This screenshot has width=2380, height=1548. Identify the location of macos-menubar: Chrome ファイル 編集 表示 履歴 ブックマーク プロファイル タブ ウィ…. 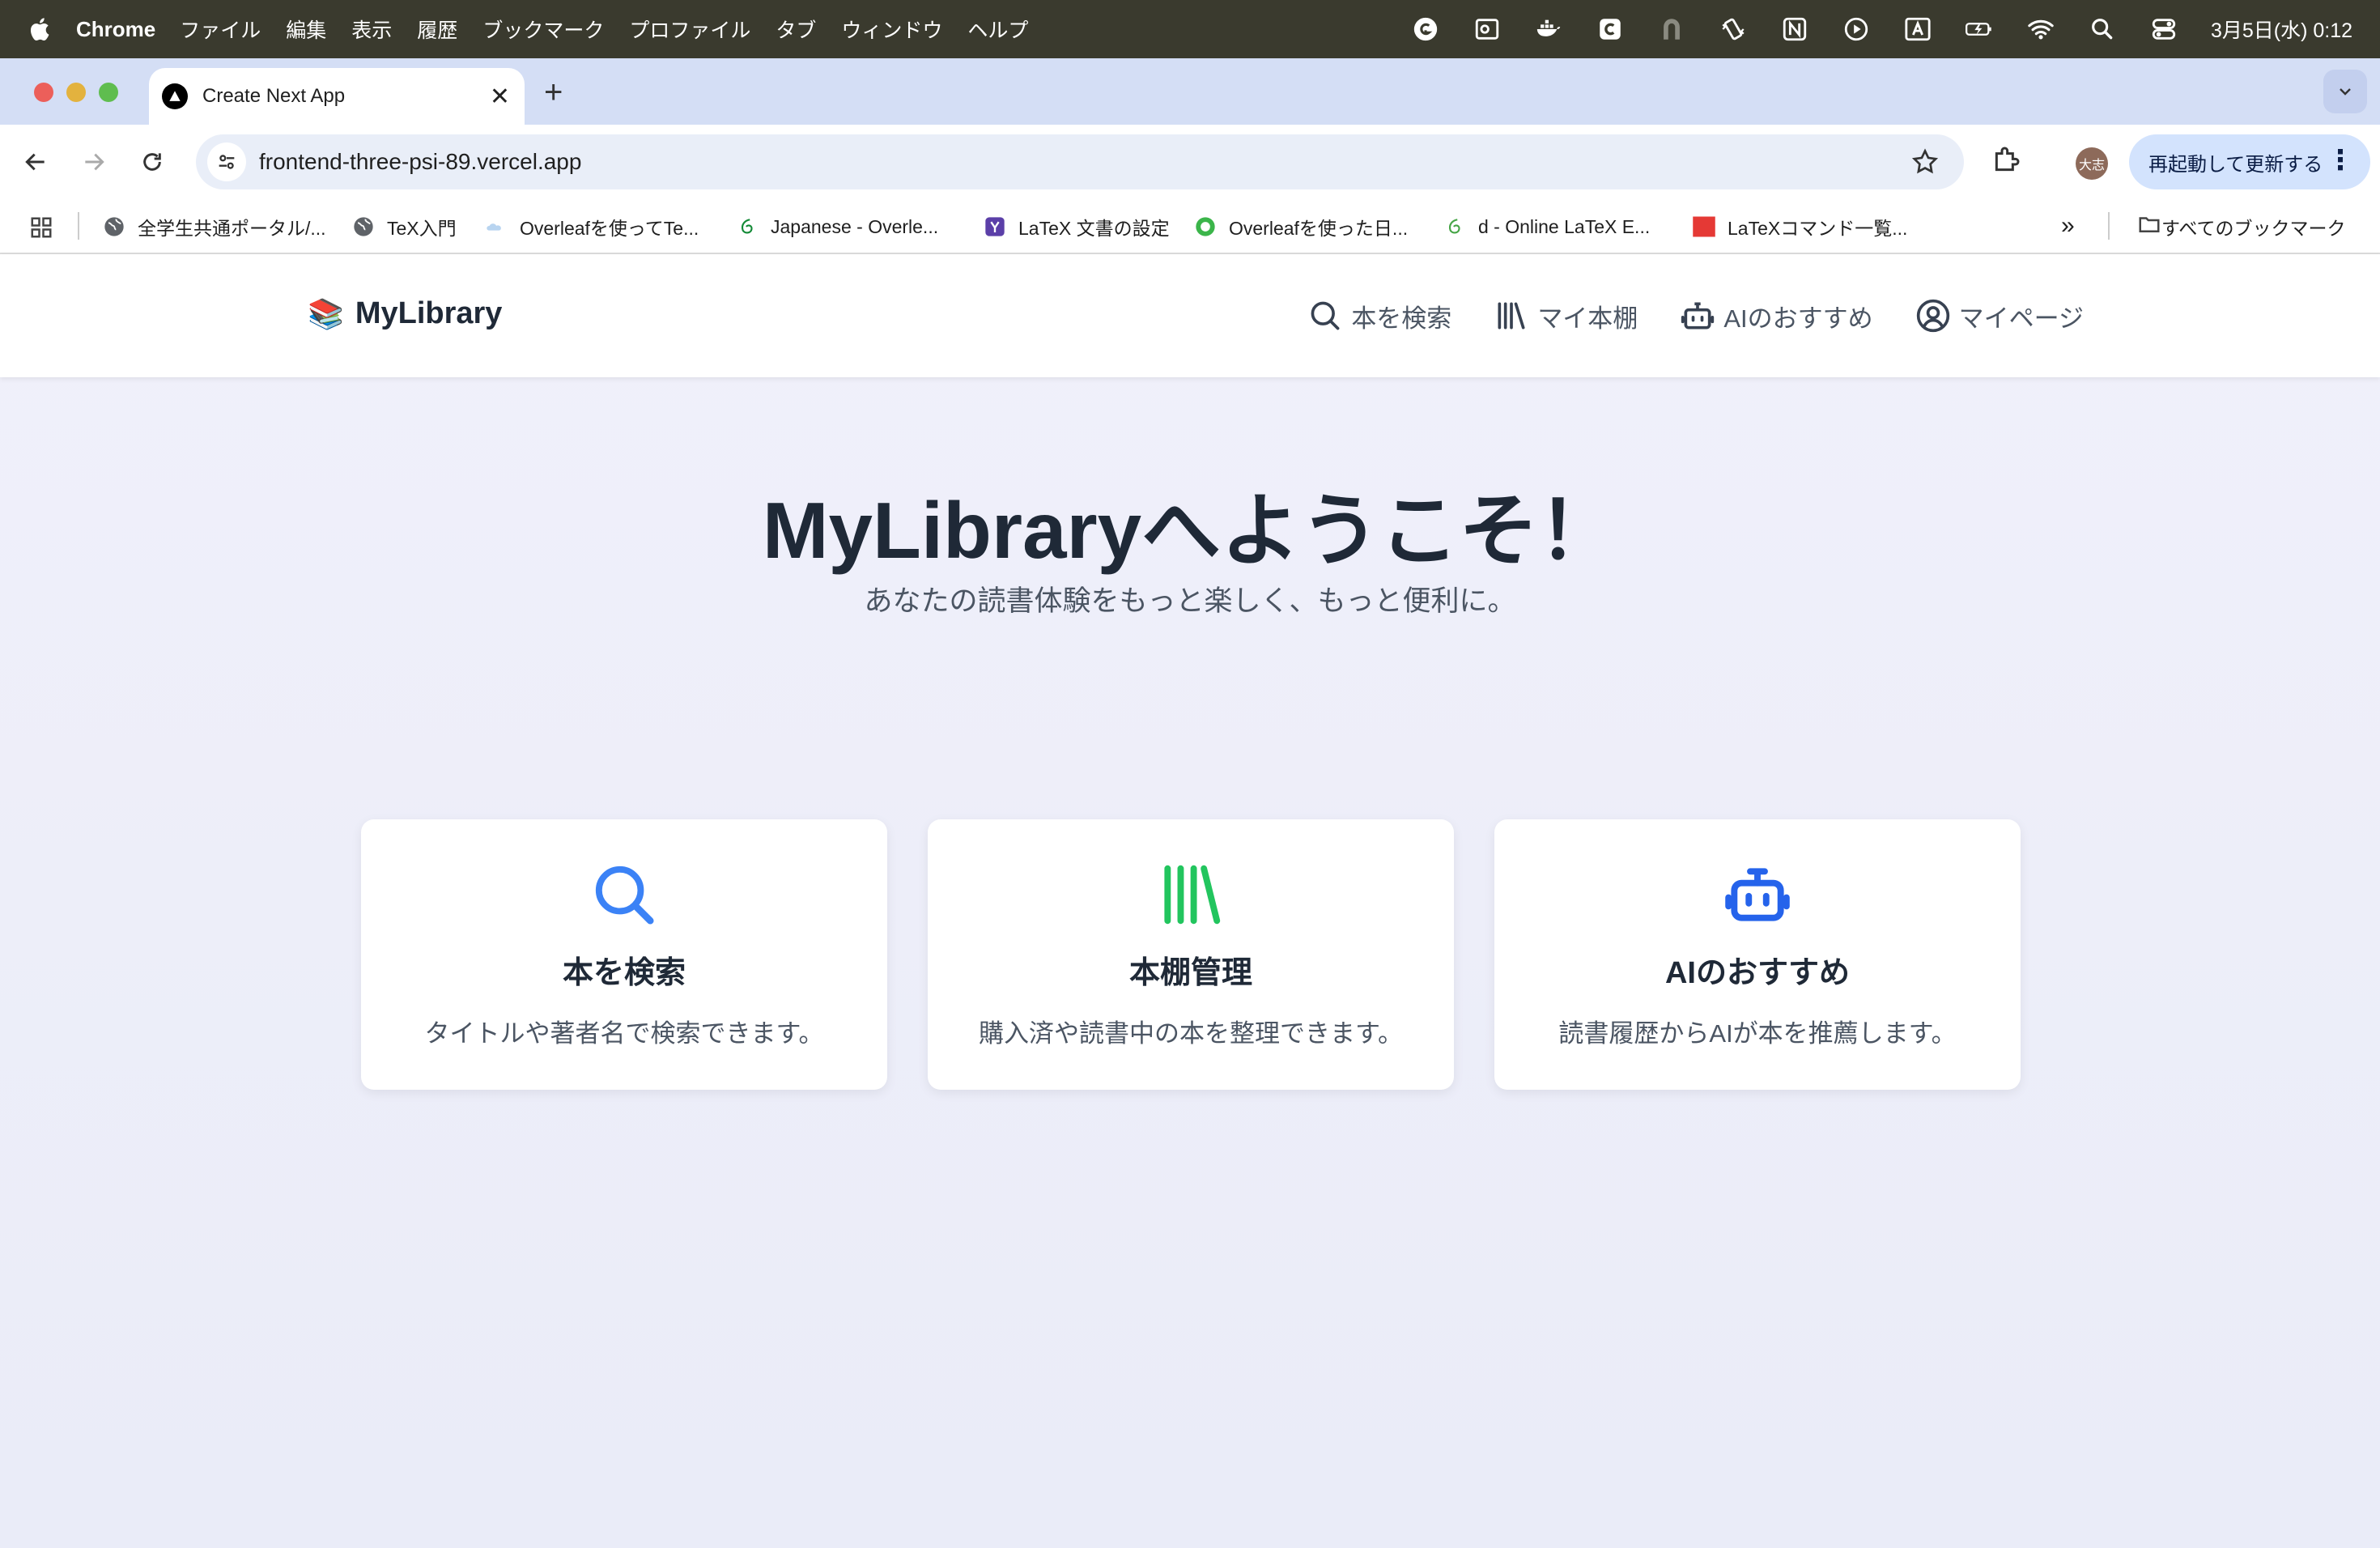
(1190, 29).